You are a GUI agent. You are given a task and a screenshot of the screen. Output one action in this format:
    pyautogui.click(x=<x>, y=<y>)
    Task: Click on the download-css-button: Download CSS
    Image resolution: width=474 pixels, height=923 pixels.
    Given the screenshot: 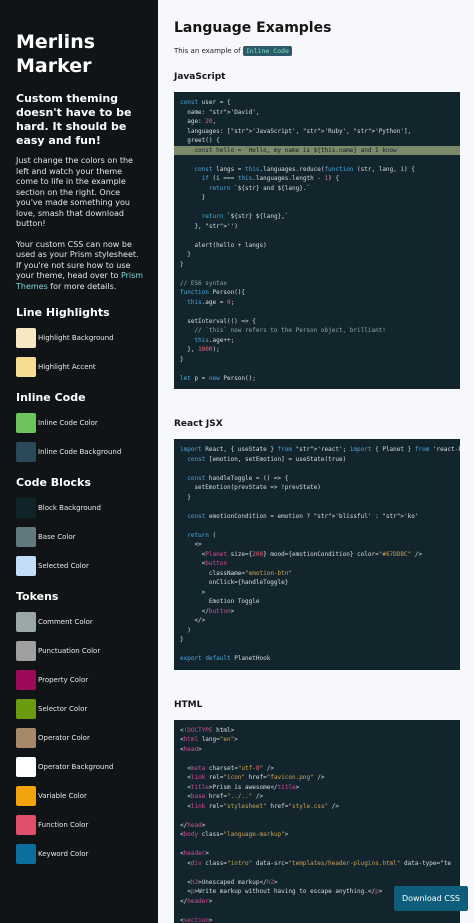 What is the action you would take?
    pyautogui.click(x=430, y=898)
    